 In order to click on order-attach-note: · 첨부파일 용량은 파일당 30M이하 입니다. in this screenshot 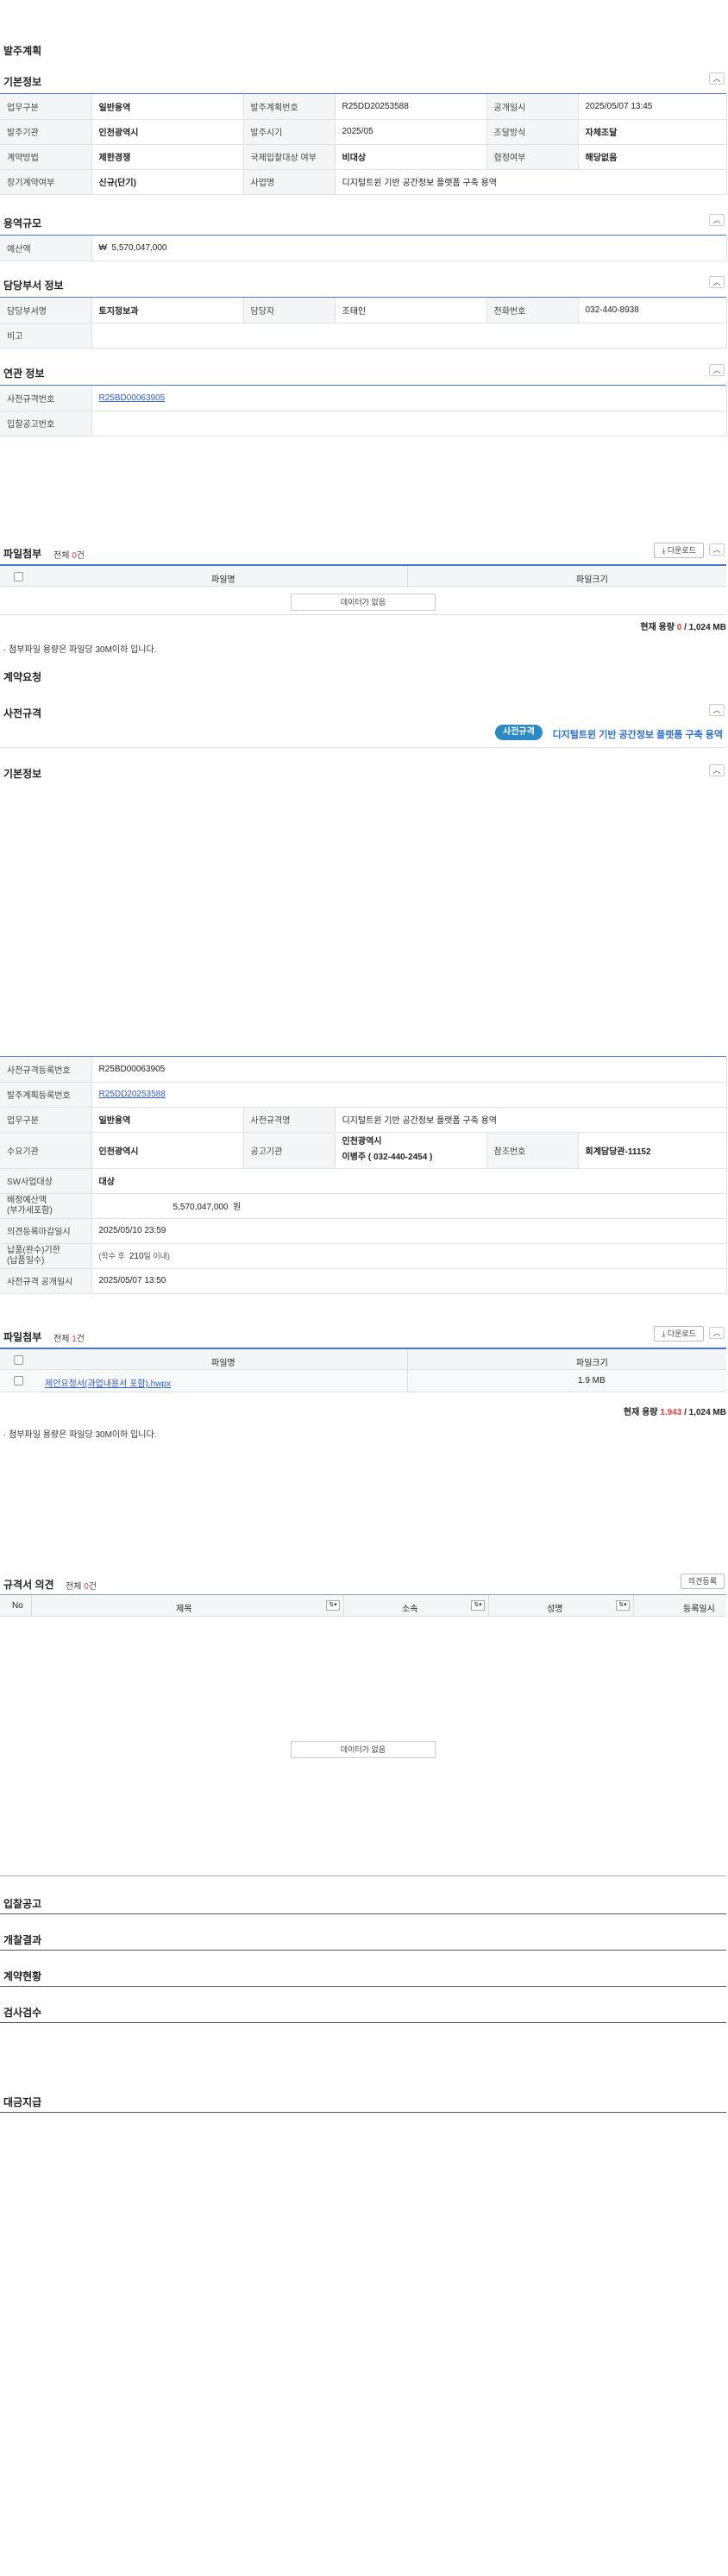, I will do `click(80, 650)`.